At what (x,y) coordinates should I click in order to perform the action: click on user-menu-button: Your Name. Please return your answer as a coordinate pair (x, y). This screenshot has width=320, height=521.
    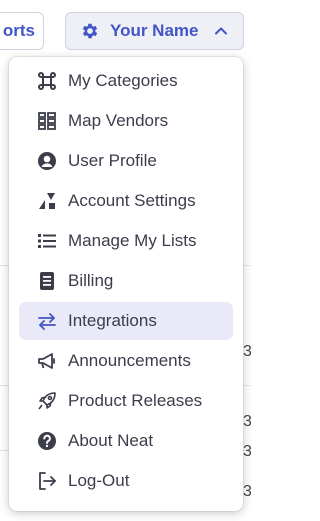
    Looking at the image, I should click on (154, 31).